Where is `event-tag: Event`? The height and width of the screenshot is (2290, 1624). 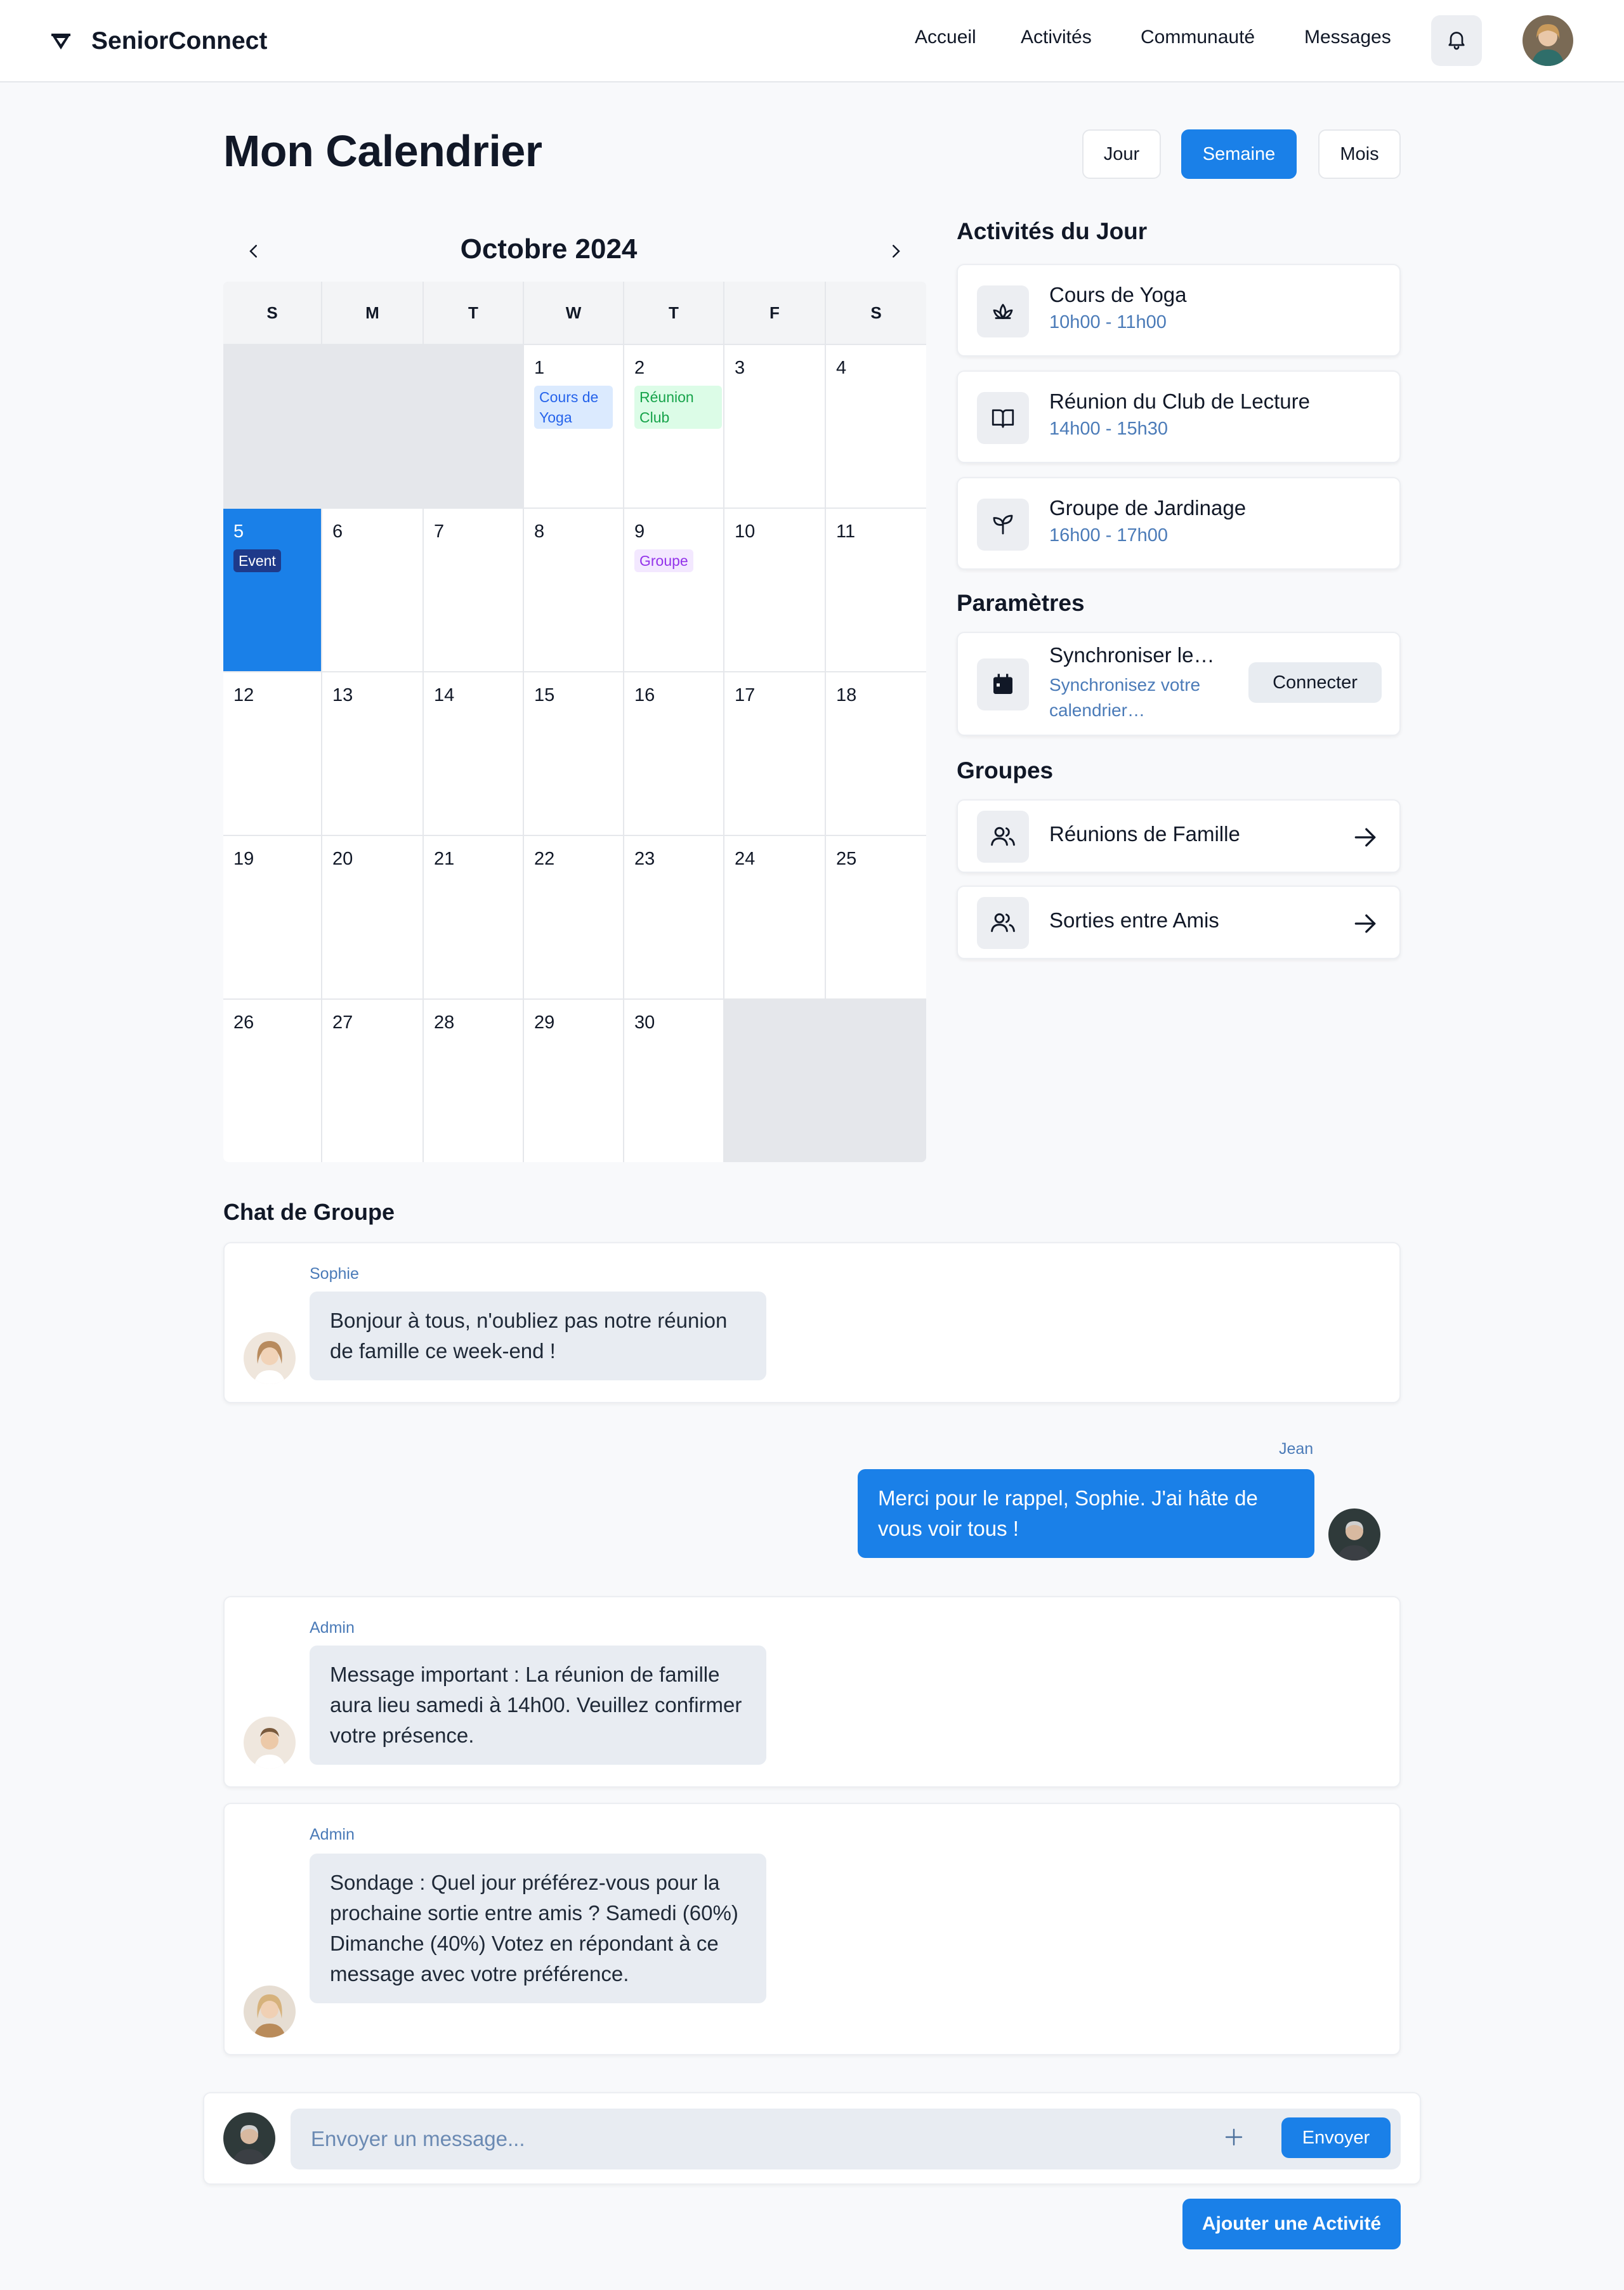
event-tag: Event is located at coordinates (257, 560).